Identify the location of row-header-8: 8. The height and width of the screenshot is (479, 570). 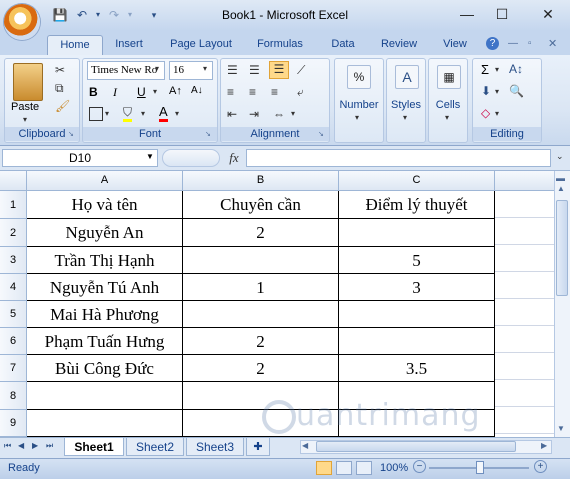
(13, 396).